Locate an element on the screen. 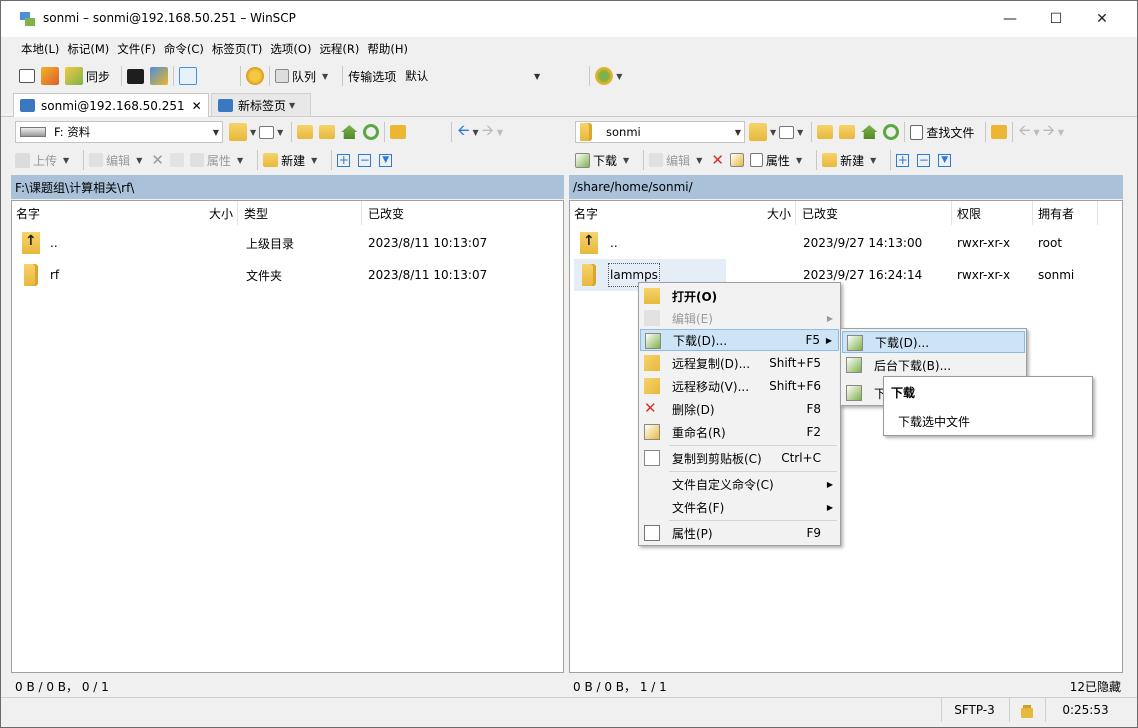 The width and height of the screenshot is (1138, 728). queue-button: 队列 ▼ is located at coordinates (303, 76).